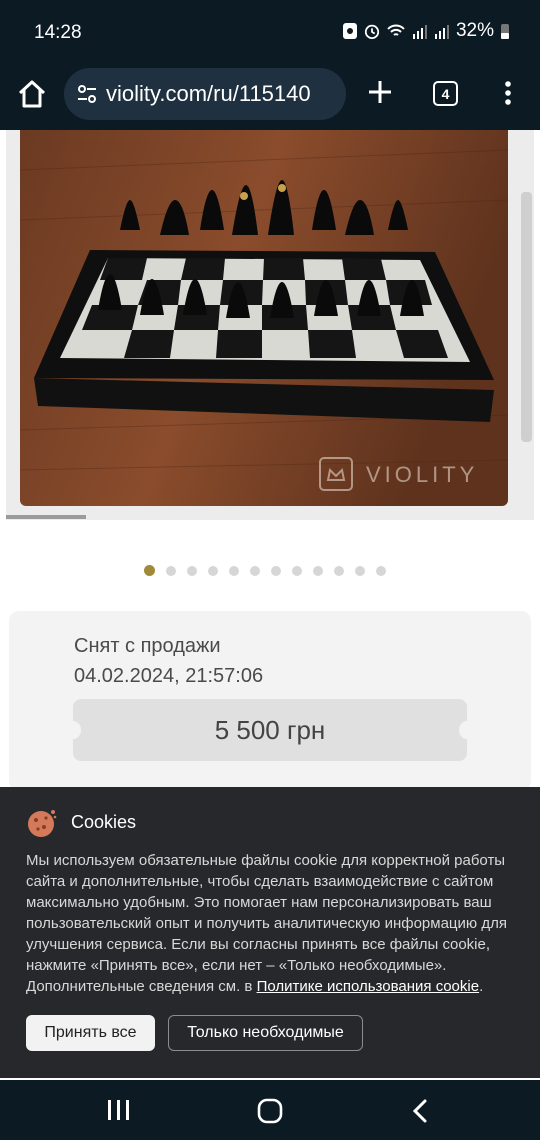 This screenshot has width=540, height=1140. I want to click on watermark-text: VIOLITY, so click(422, 474).